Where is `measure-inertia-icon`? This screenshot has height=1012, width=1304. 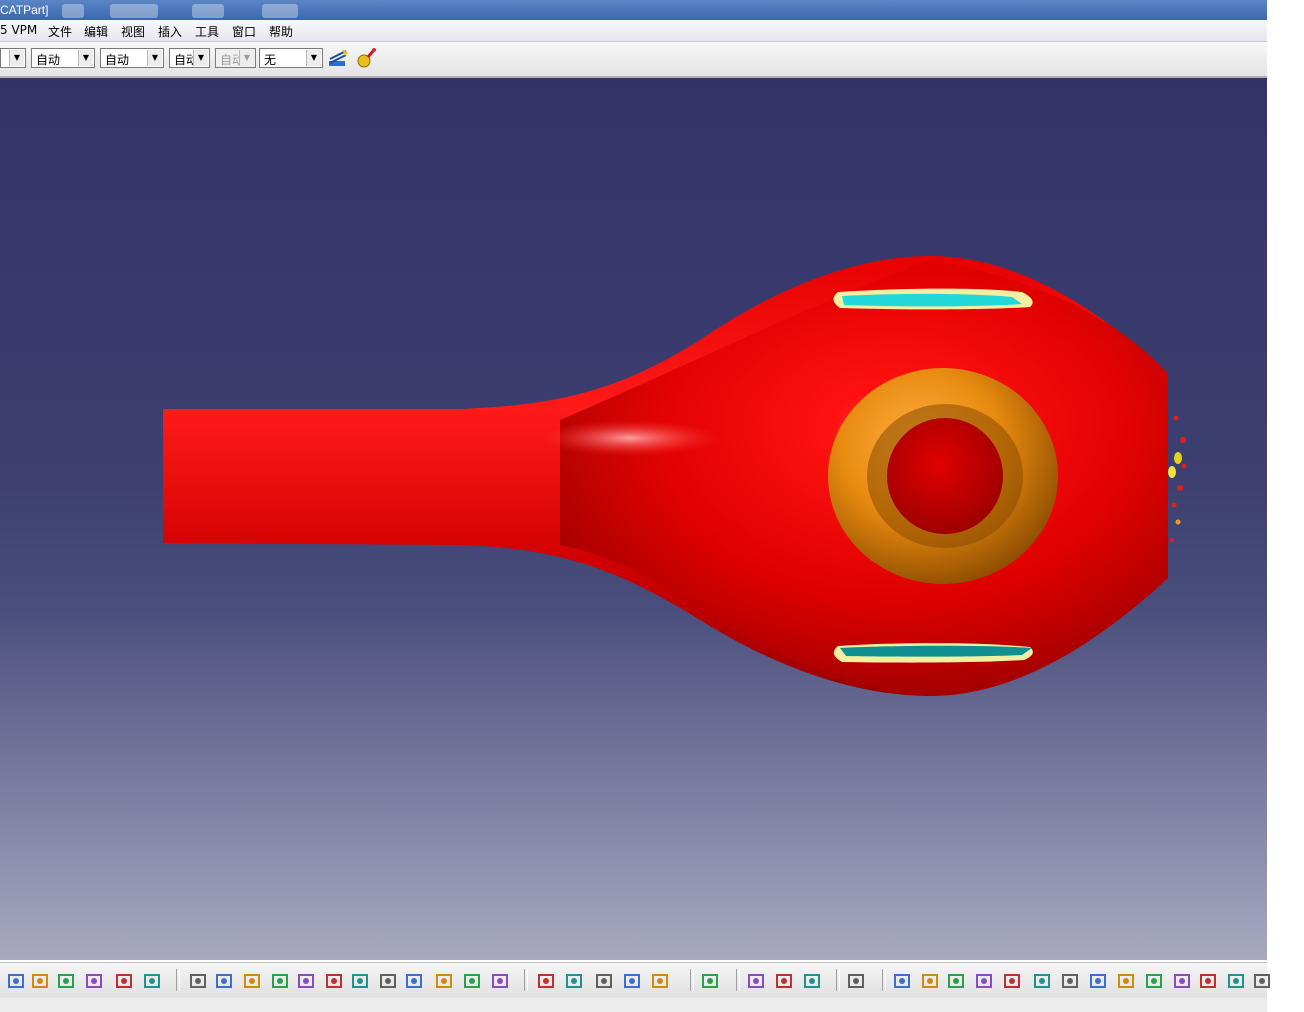
measure-inertia-icon is located at coordinates (812, 981).